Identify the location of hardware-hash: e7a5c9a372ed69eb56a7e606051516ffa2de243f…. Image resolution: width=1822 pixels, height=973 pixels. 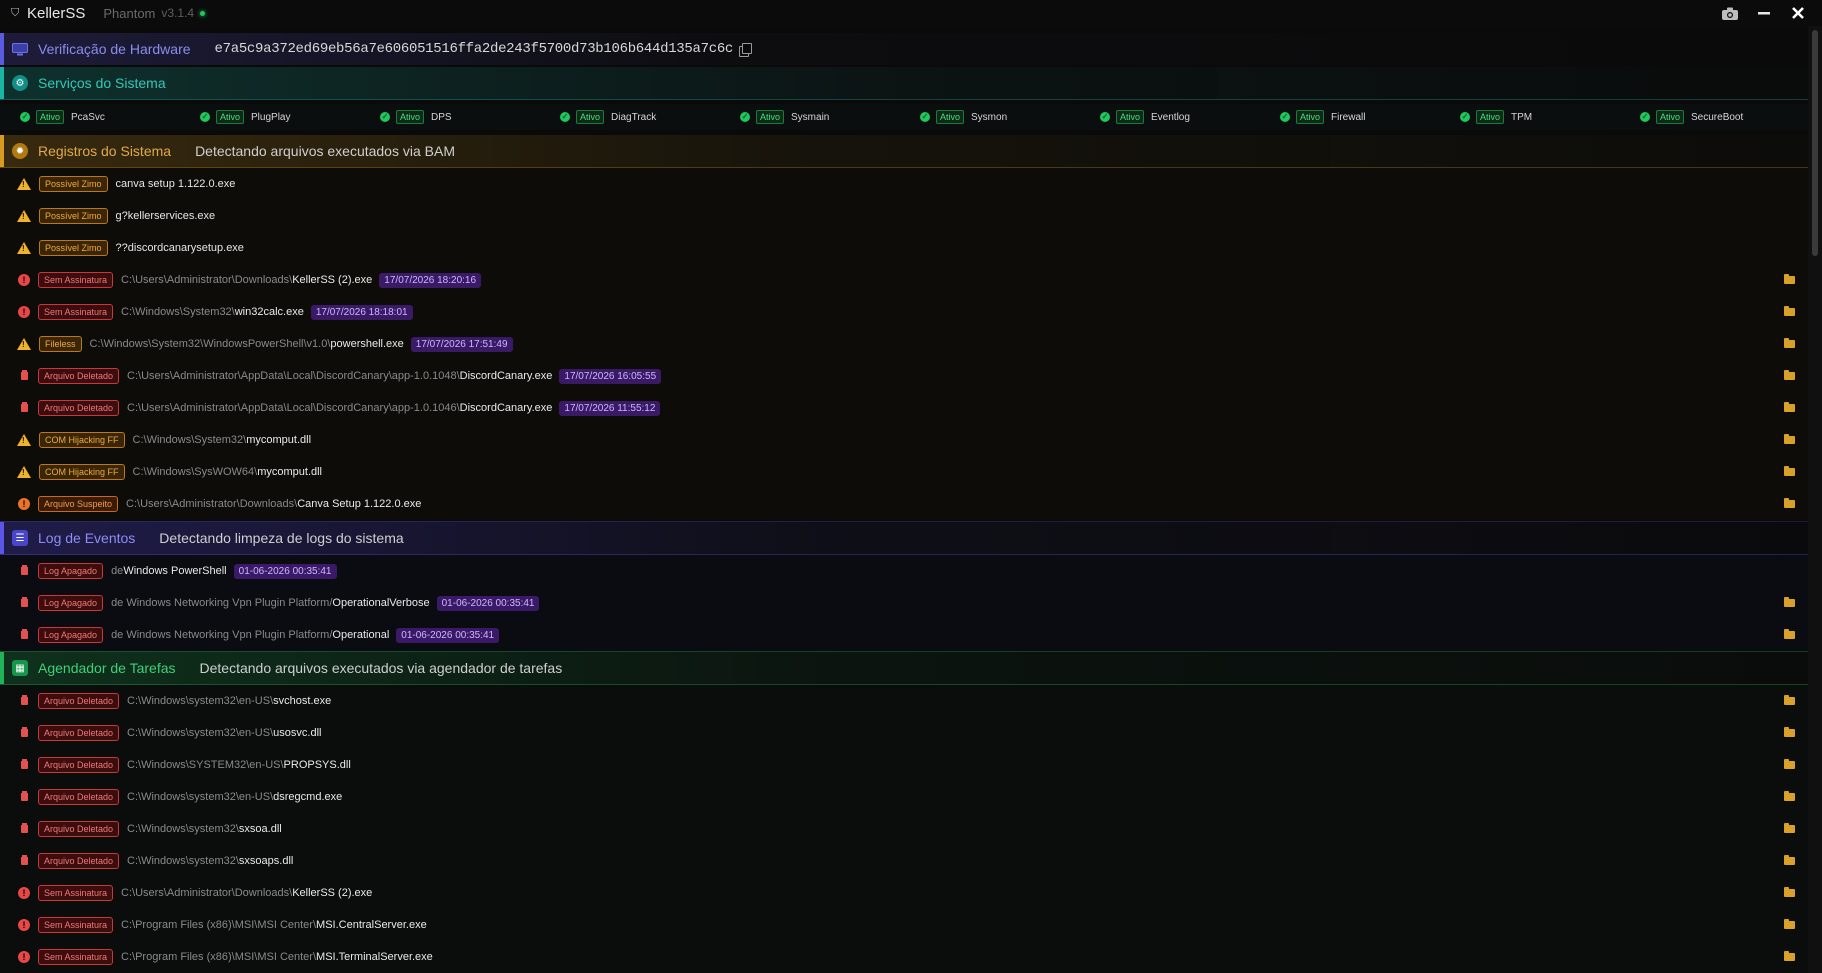
(474, 49).